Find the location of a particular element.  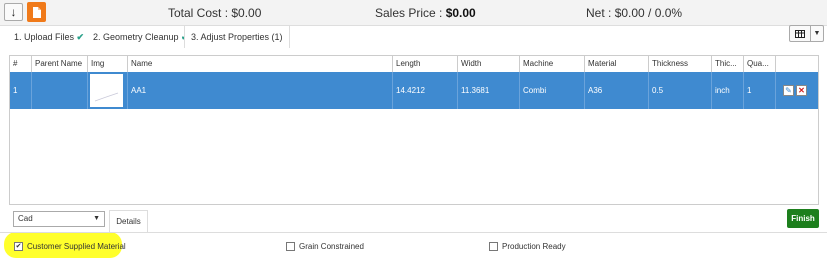

tab-label: 3. Adjust Properties (1) is located at coordinates (237, 37).